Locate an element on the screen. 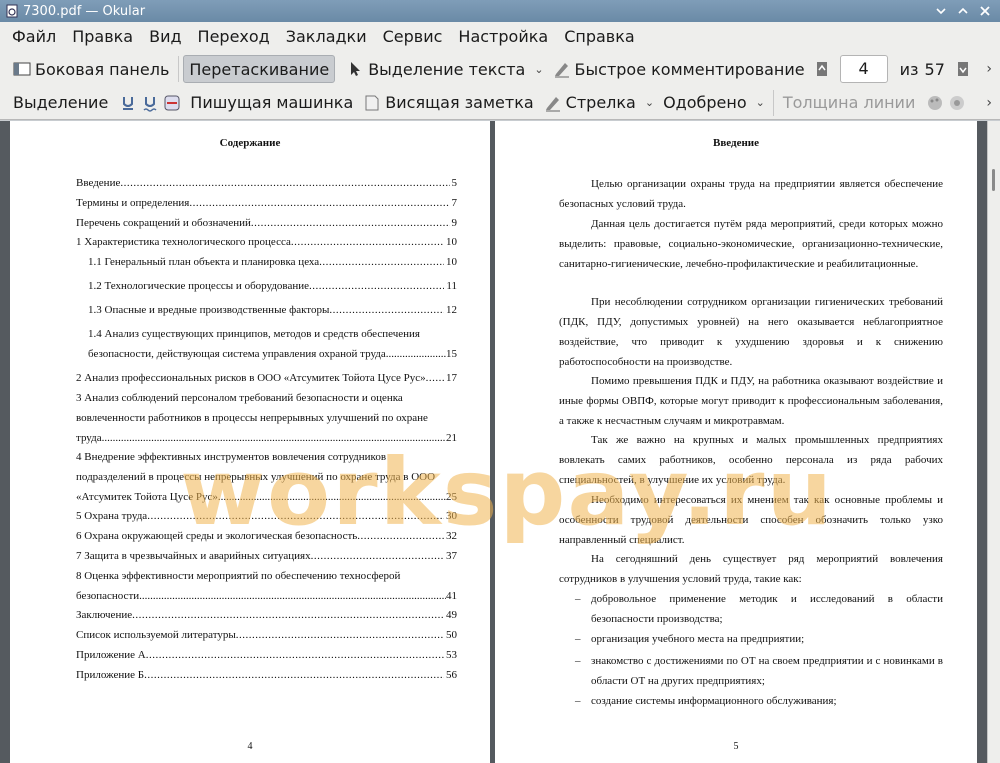  selection-button: Выделение is located at coordinates (60, 103).